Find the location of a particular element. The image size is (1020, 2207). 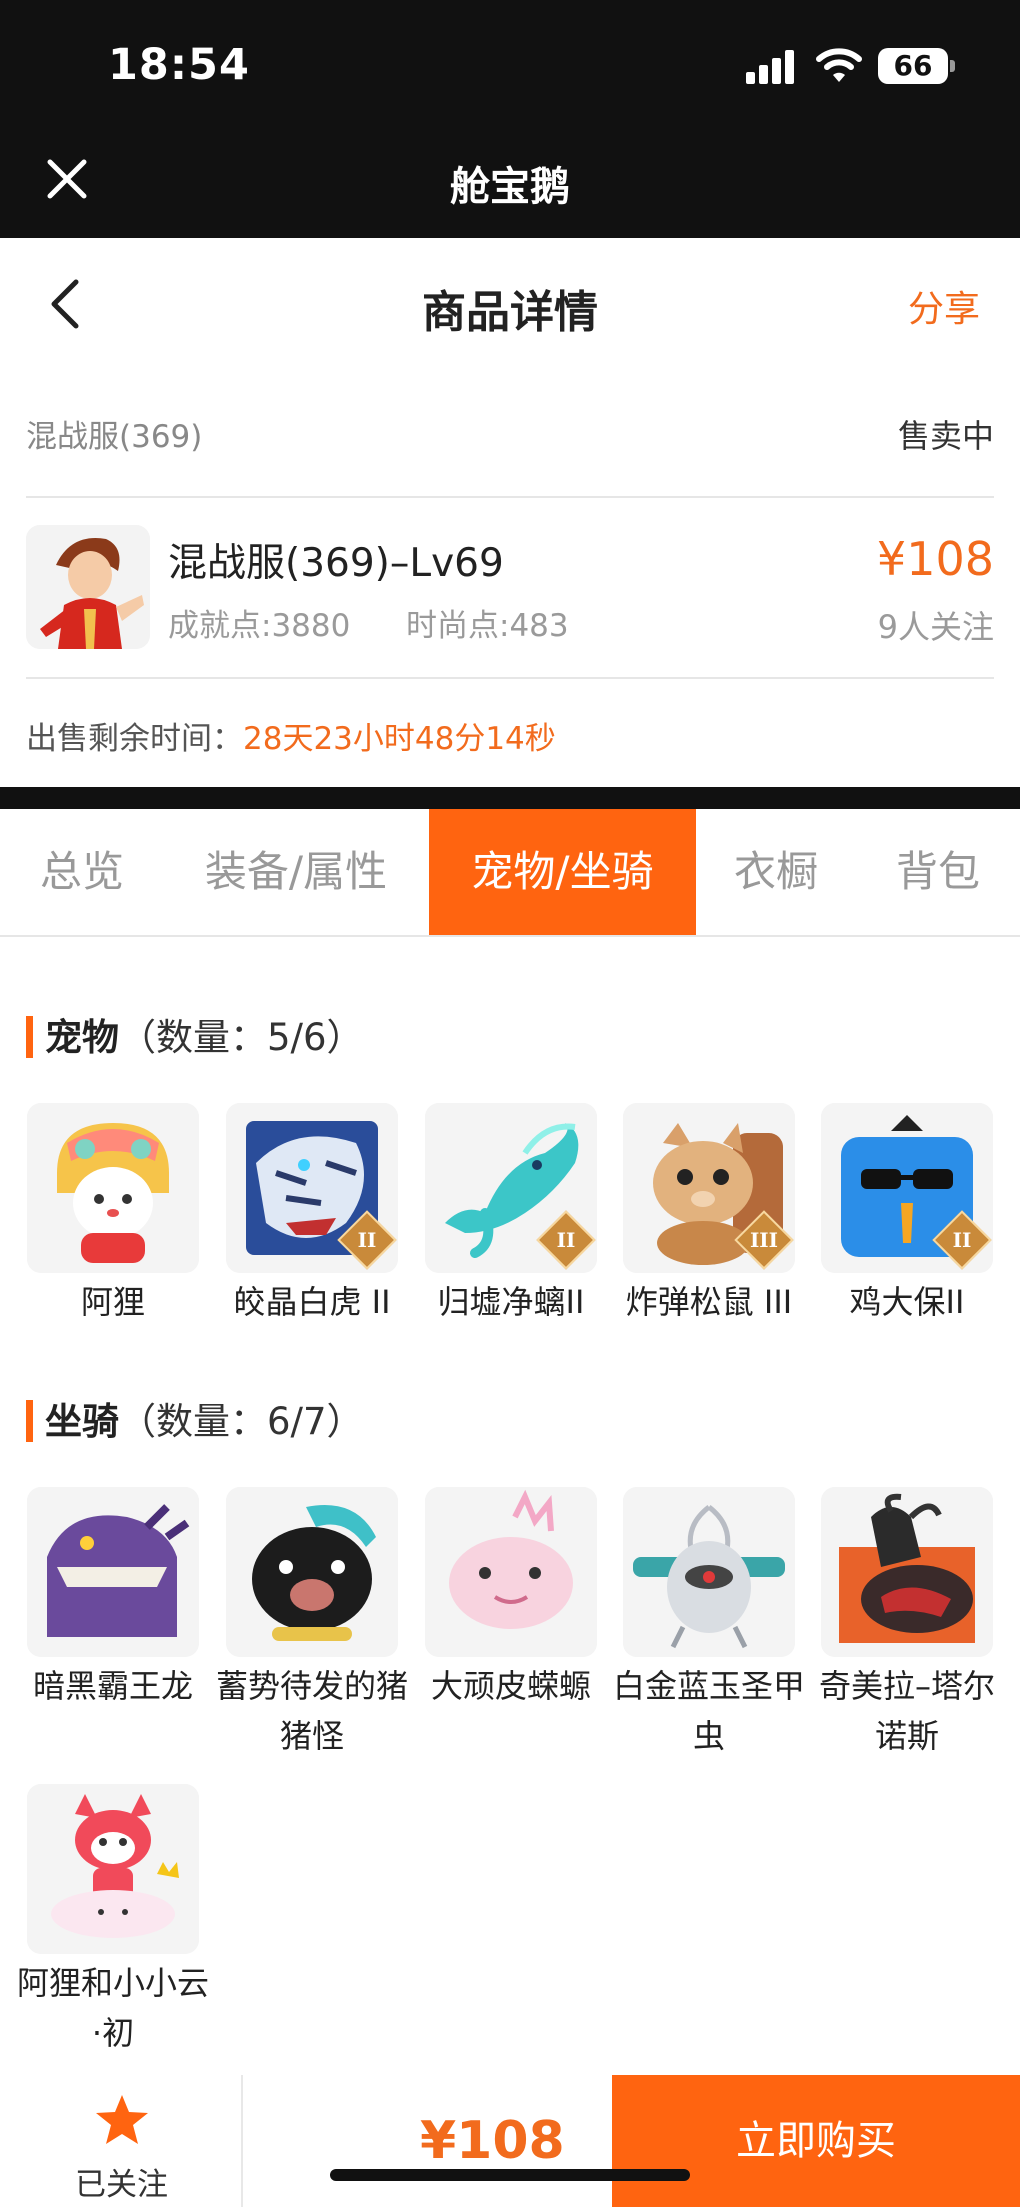

mount-tile: 奇美拉–塔尔诺斯 is located at coordinates (907, 1624).